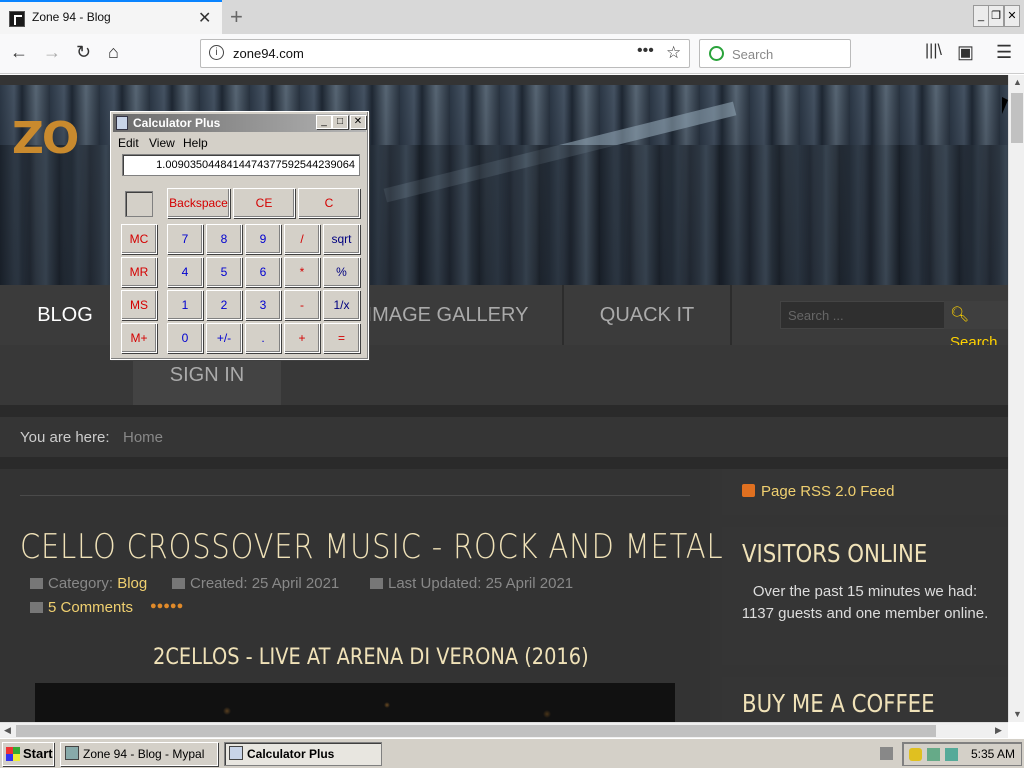 This screenshot has height=768, width=1024. What do you see at coordinates (264, 203) in the screenshot?
I see `ce-button: CE` at bounding box center [264, 203].